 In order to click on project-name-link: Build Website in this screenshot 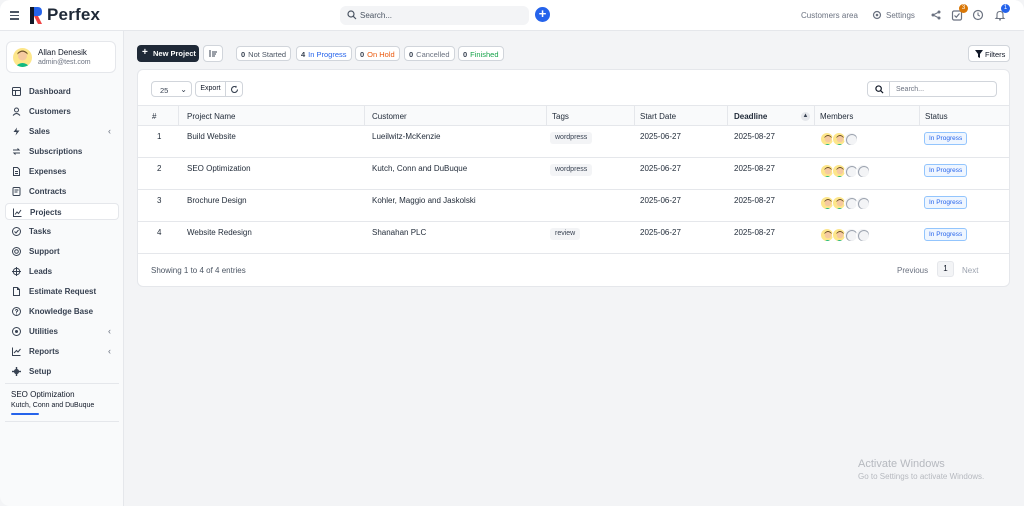, I will do `click(211, 136)`.